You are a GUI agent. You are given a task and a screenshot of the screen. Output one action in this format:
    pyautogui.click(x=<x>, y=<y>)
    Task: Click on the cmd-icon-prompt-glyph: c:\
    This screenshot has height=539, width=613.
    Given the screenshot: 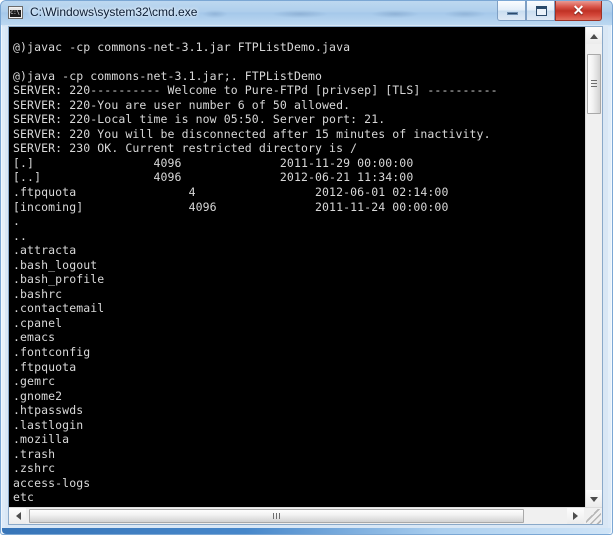 What is the action you would take?
    pyautogui.click(x=15, y=12)
    